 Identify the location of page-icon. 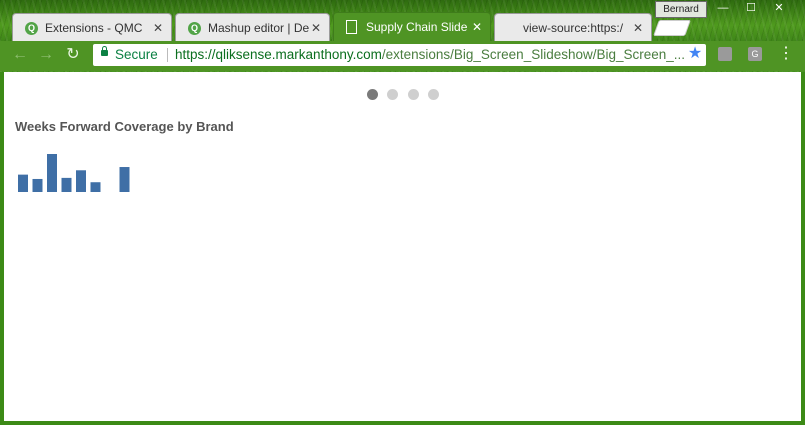
(351, 27).